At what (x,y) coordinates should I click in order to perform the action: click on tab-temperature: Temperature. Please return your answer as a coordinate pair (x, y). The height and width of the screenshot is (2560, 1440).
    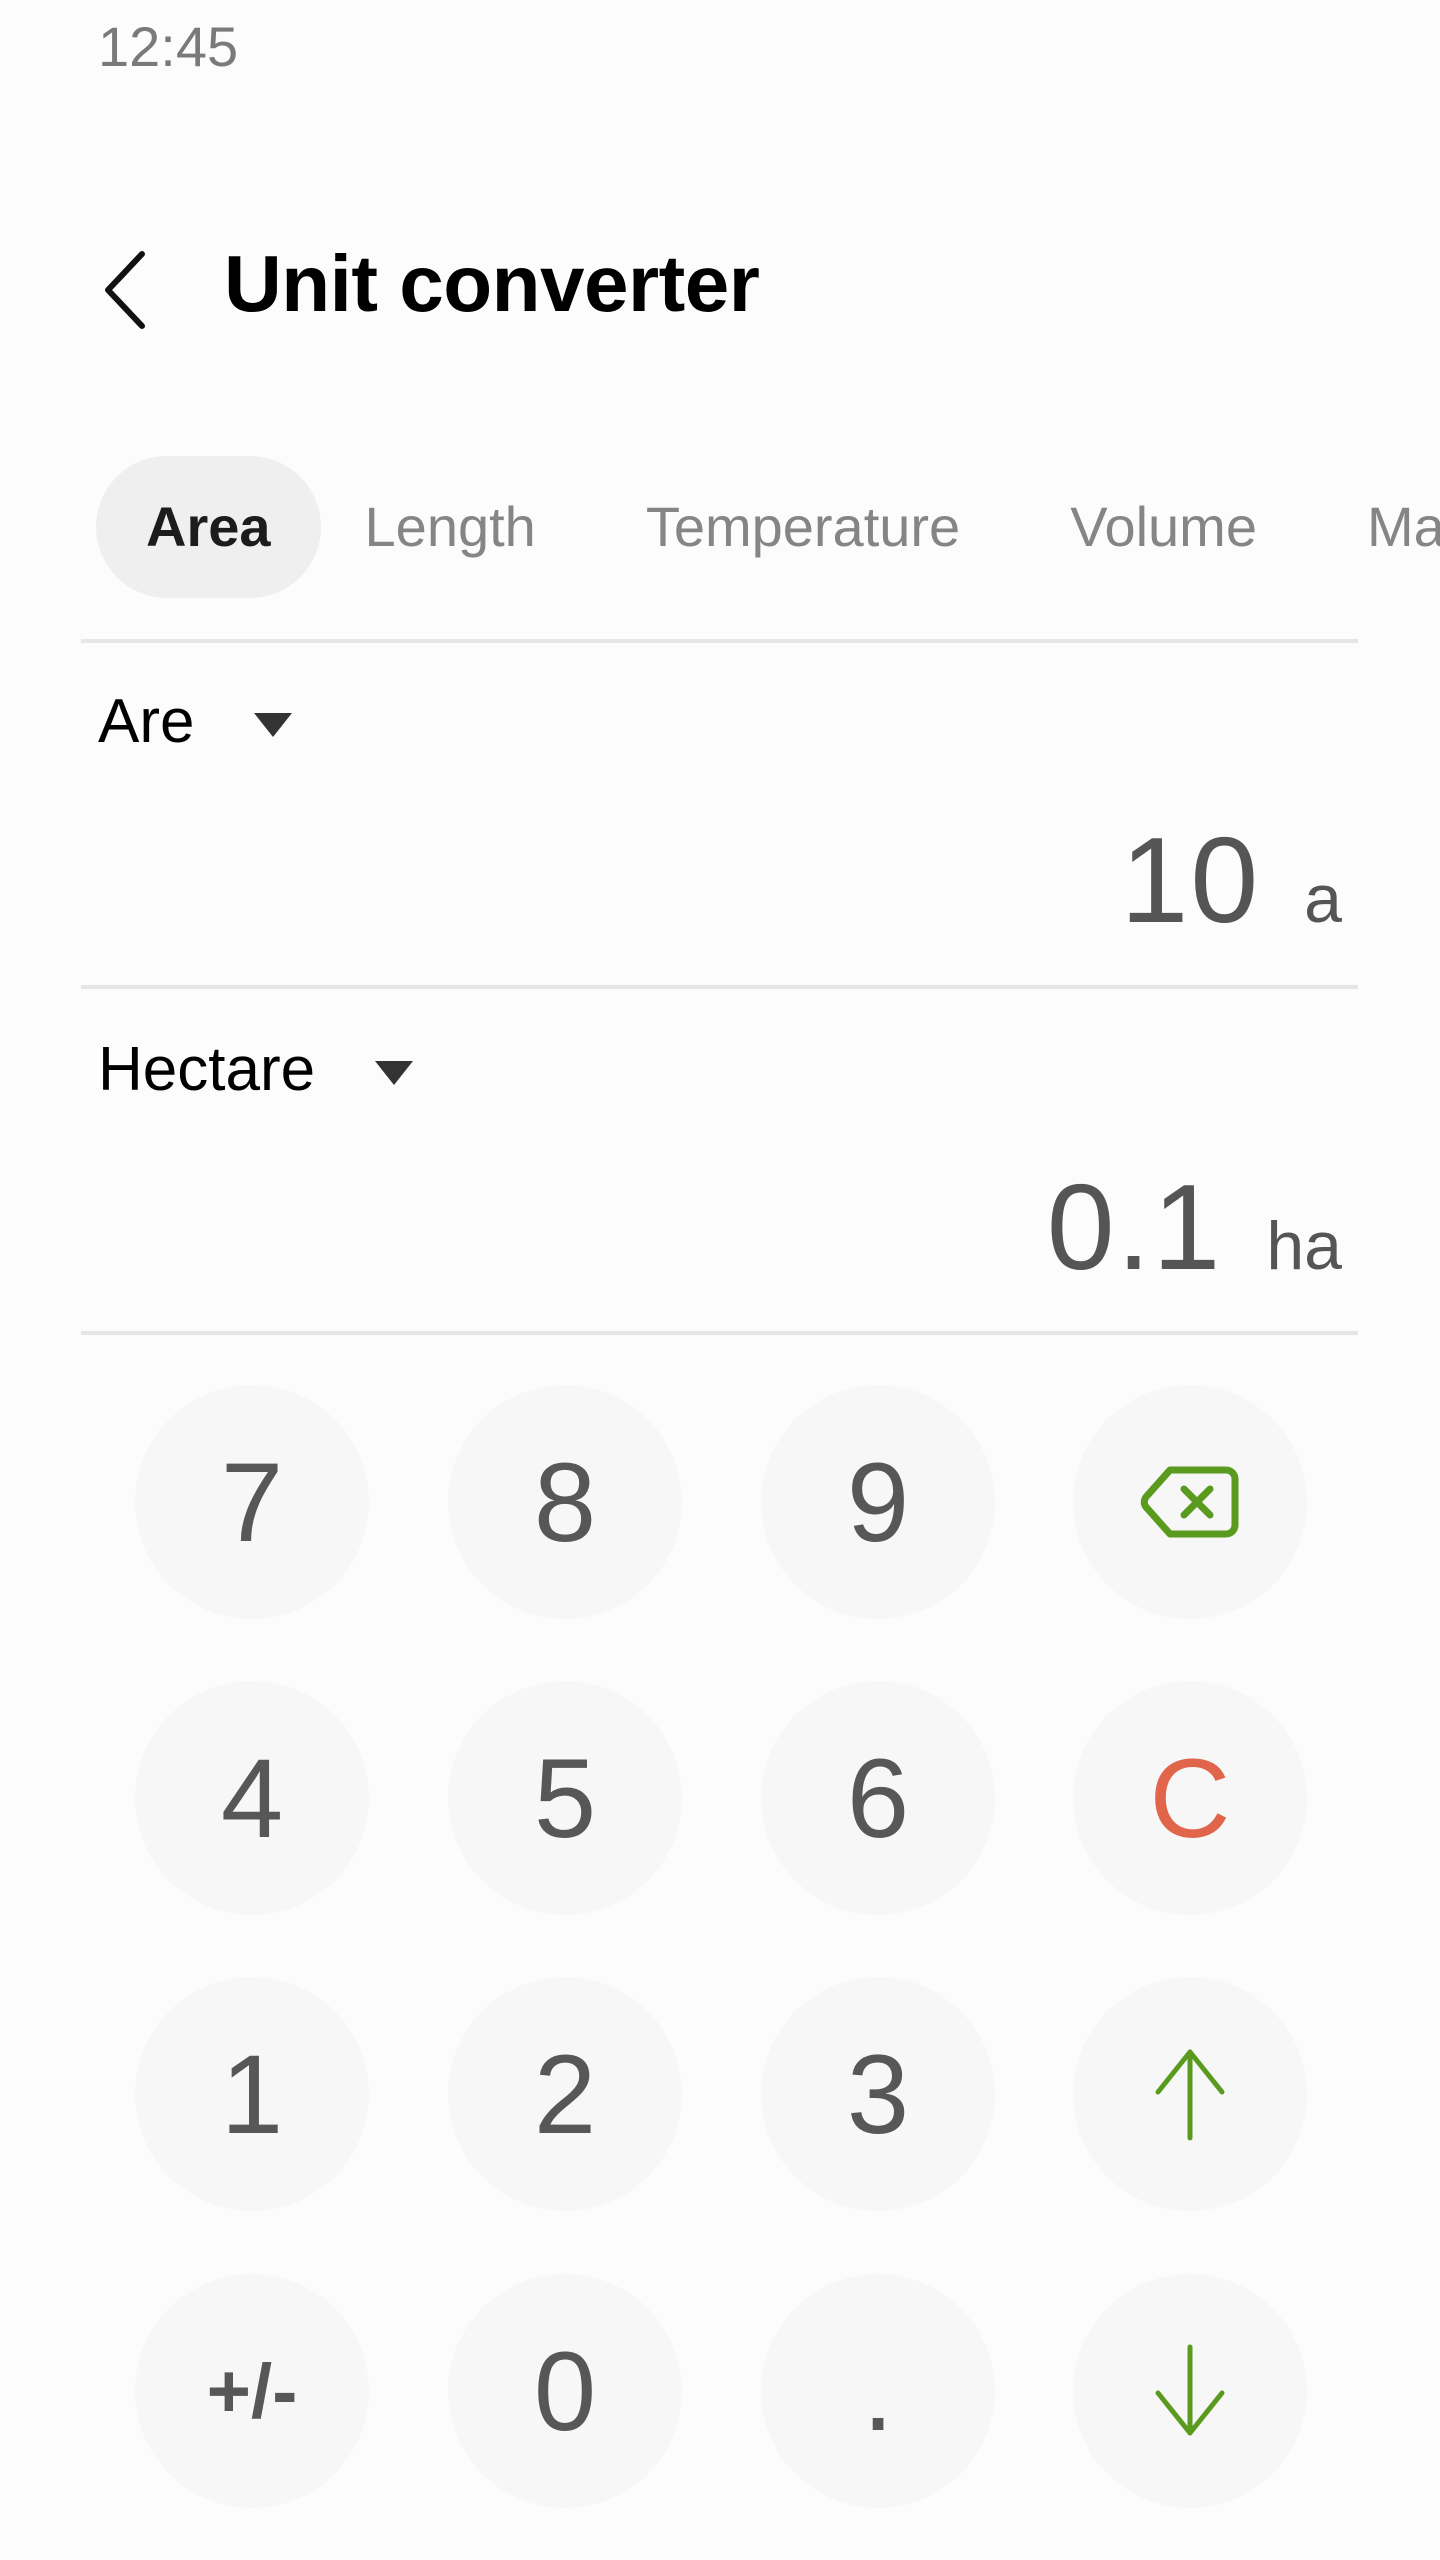
    Looking at the image, I should click on (803, 527).